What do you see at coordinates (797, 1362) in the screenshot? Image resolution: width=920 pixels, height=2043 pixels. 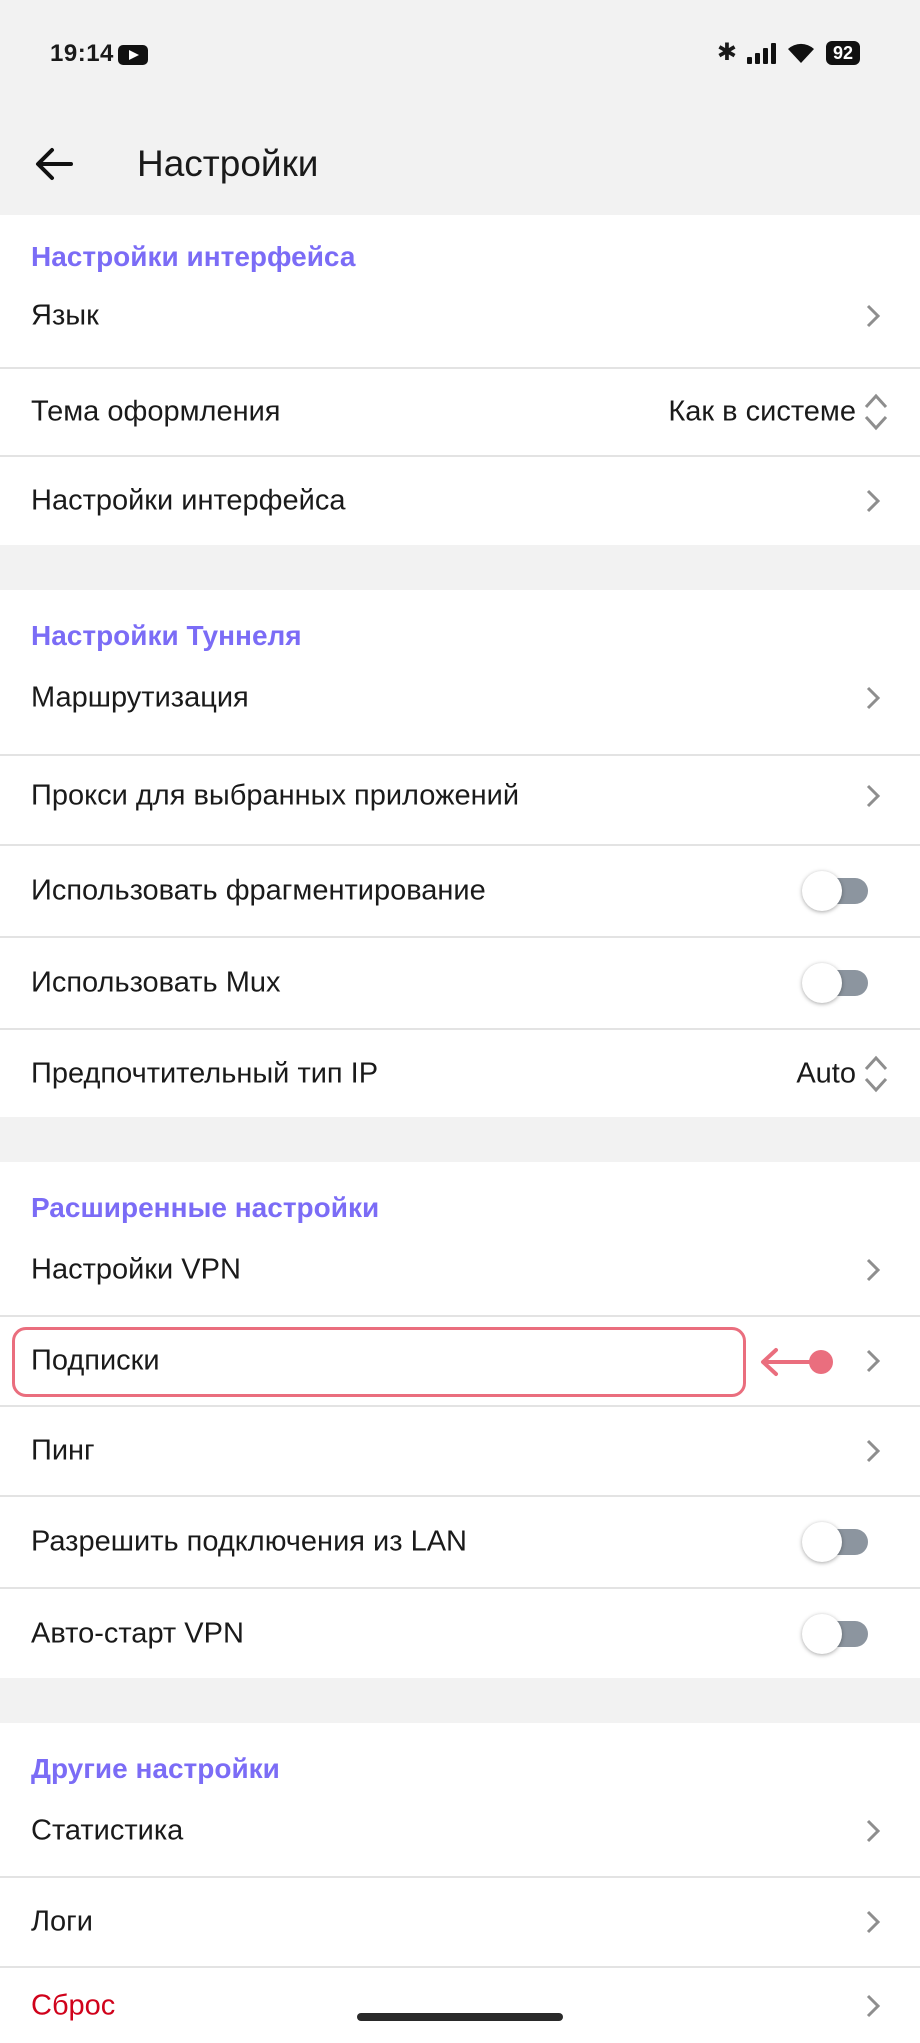 I see `arrow-left-pointer-icon` at bounding box center [797, 1362].